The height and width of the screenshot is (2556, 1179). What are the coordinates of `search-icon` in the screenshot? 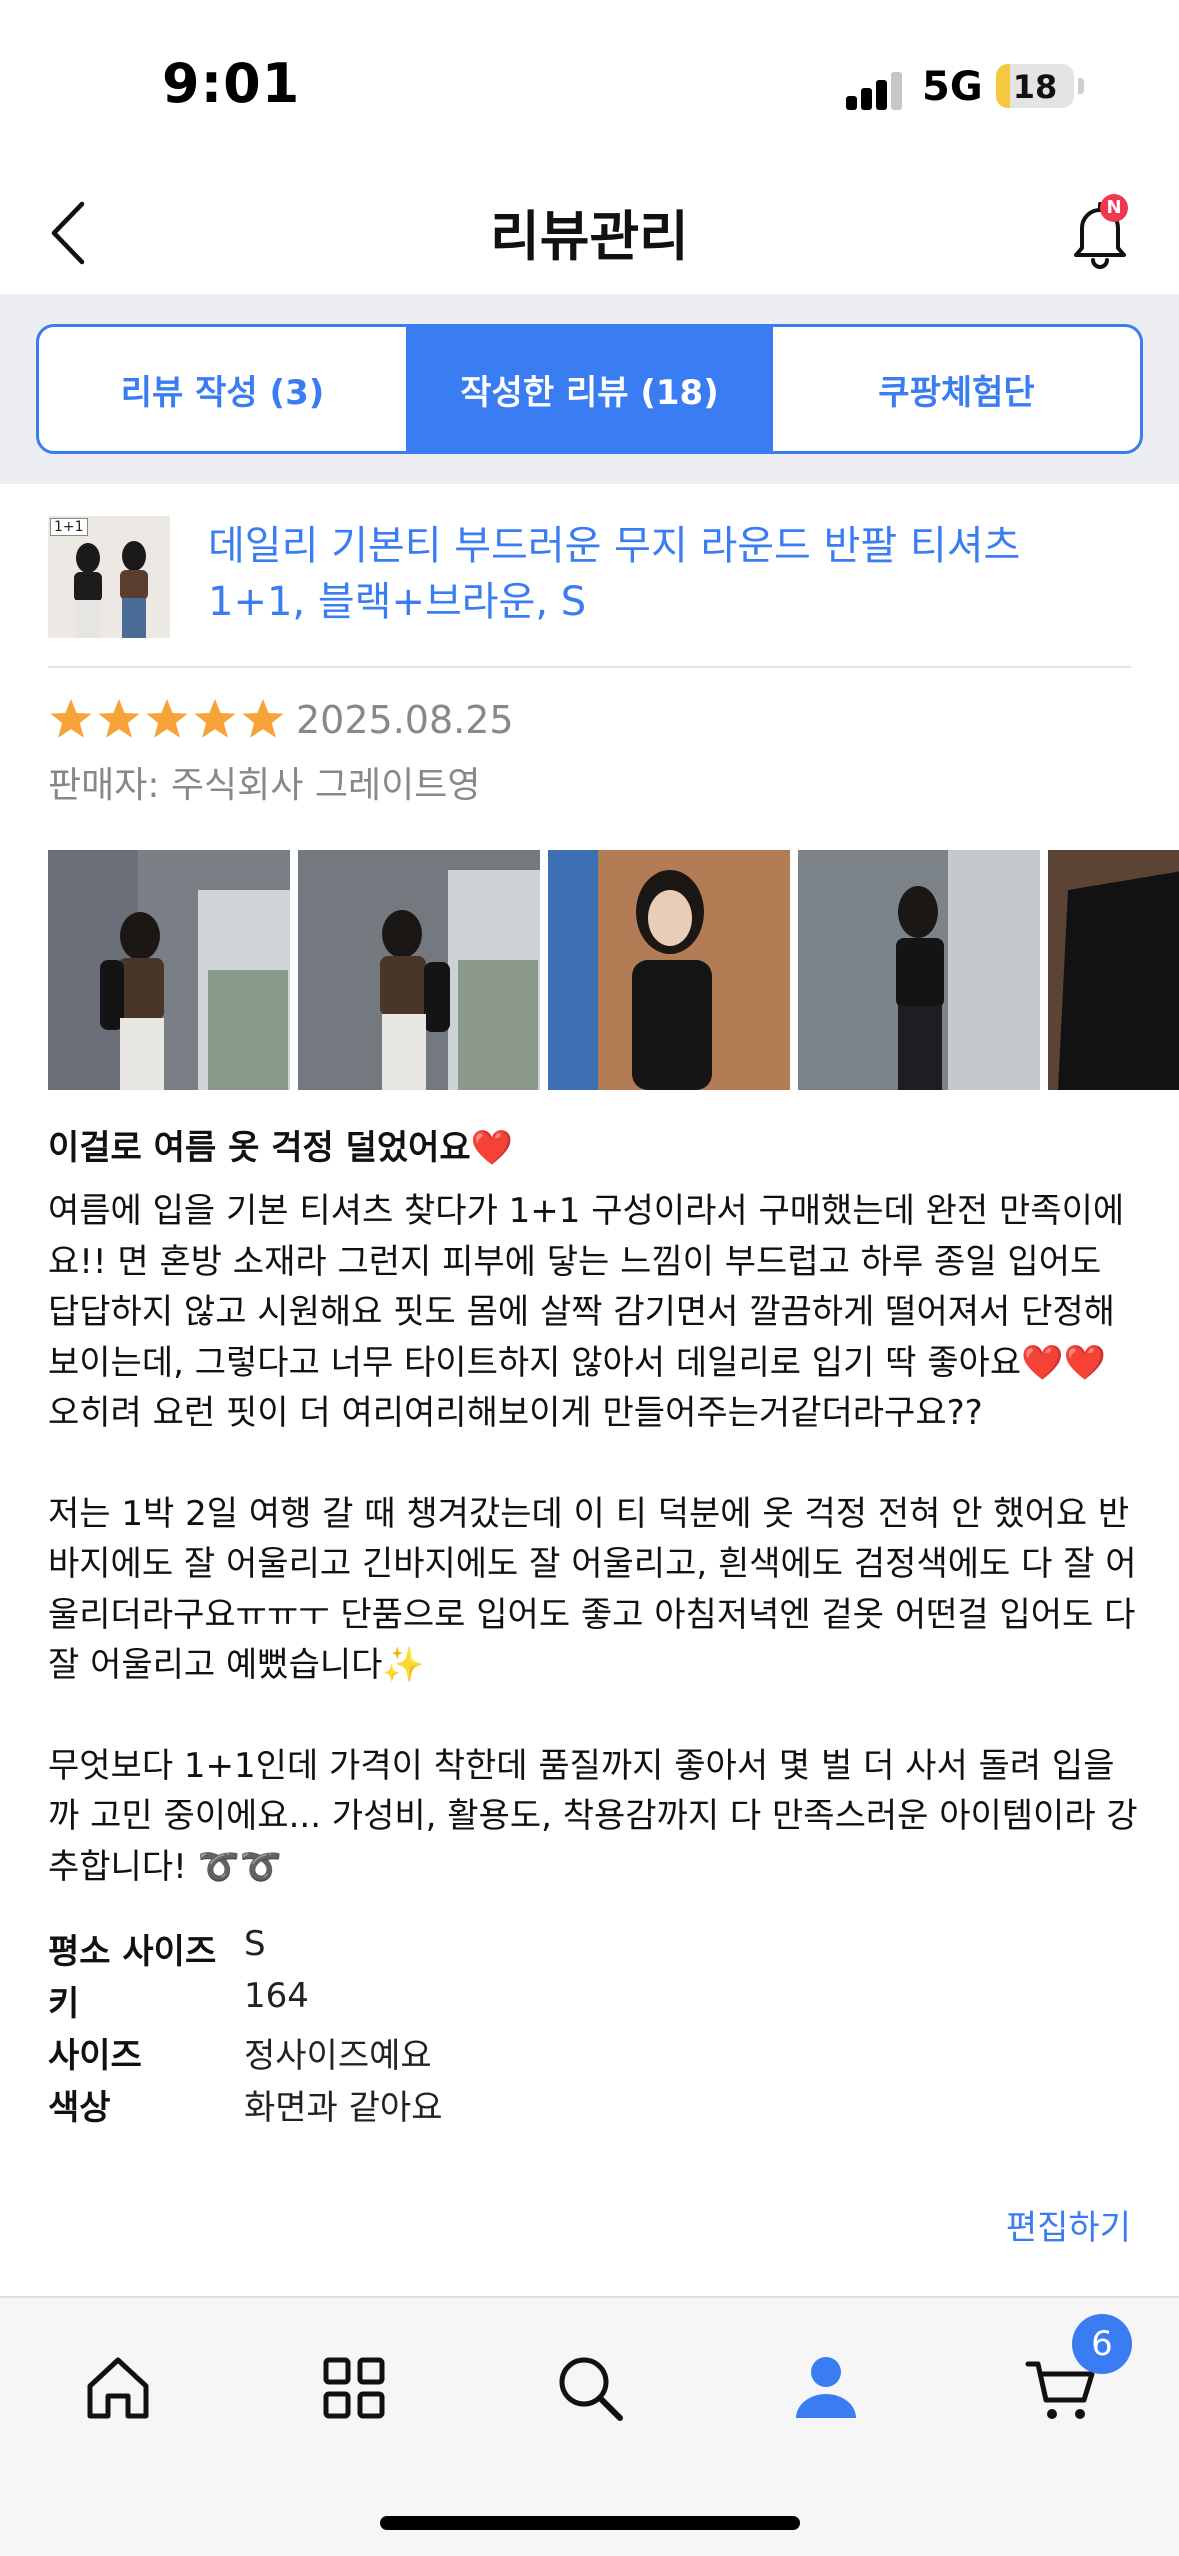 It's located at (591, 2389).